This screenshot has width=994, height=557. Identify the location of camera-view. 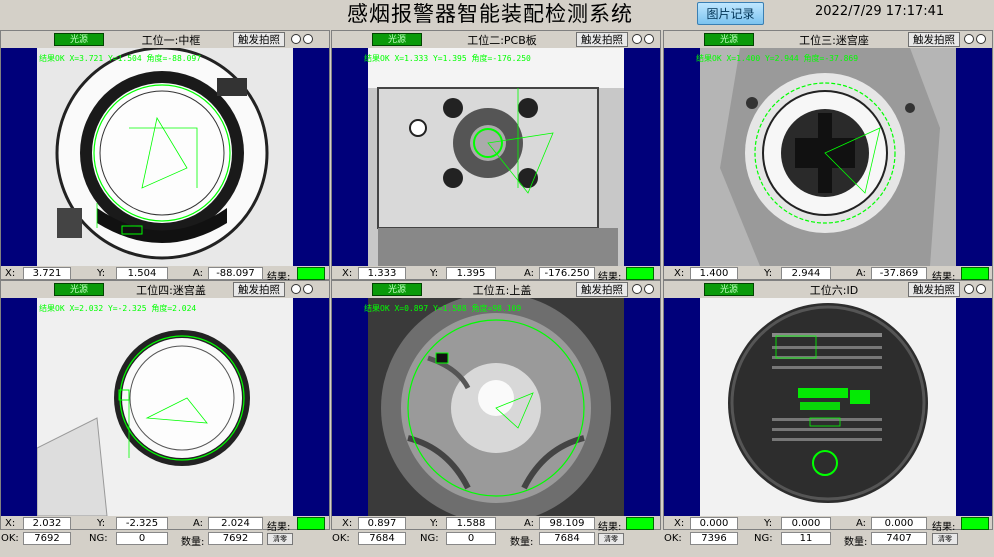
(828, 407).